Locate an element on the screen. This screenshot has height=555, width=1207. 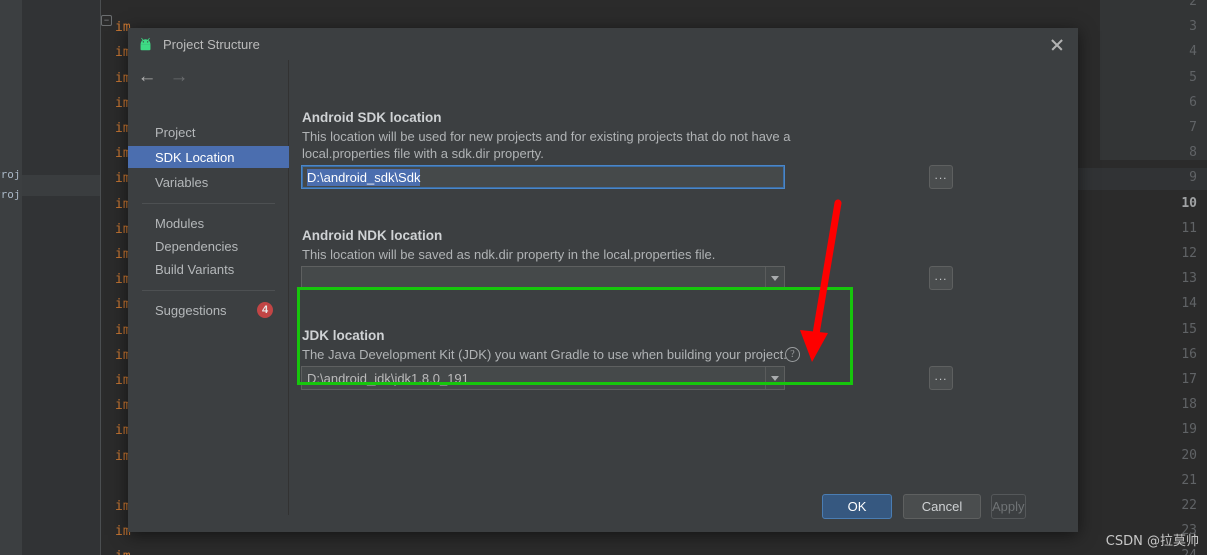
close-icon is located at coordinates (1057, 45).